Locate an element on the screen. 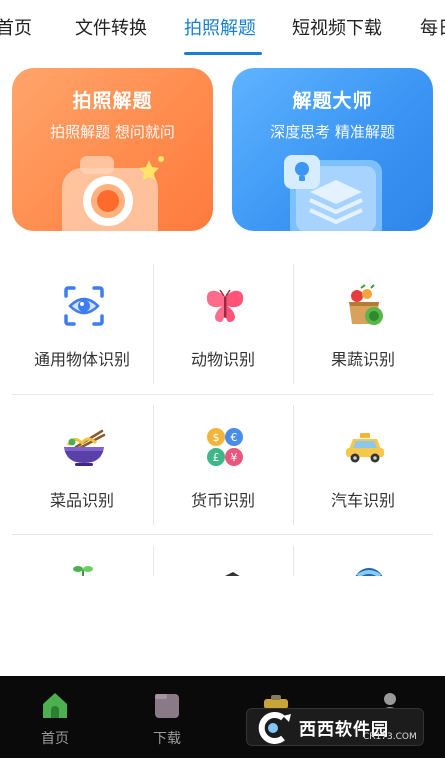 The width and height of the screenshot is (445, 758). grid-item-object: 通用物体识别 is located at coordinates (82, 328).